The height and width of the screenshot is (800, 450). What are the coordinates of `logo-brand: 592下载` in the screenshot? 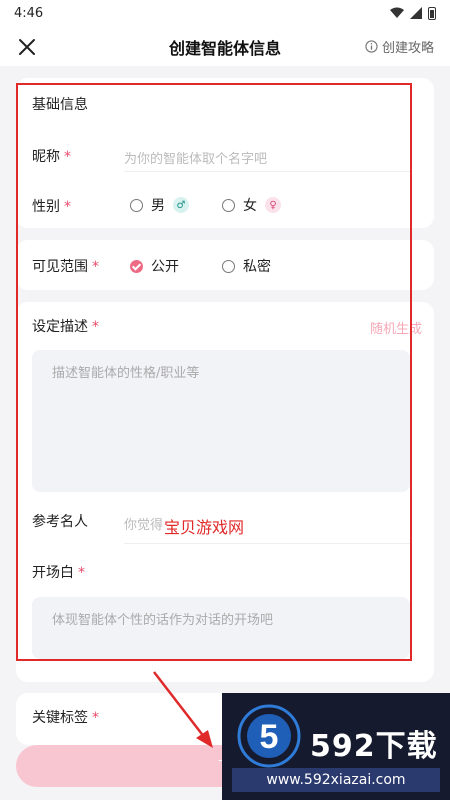 It's located at (374, 746).